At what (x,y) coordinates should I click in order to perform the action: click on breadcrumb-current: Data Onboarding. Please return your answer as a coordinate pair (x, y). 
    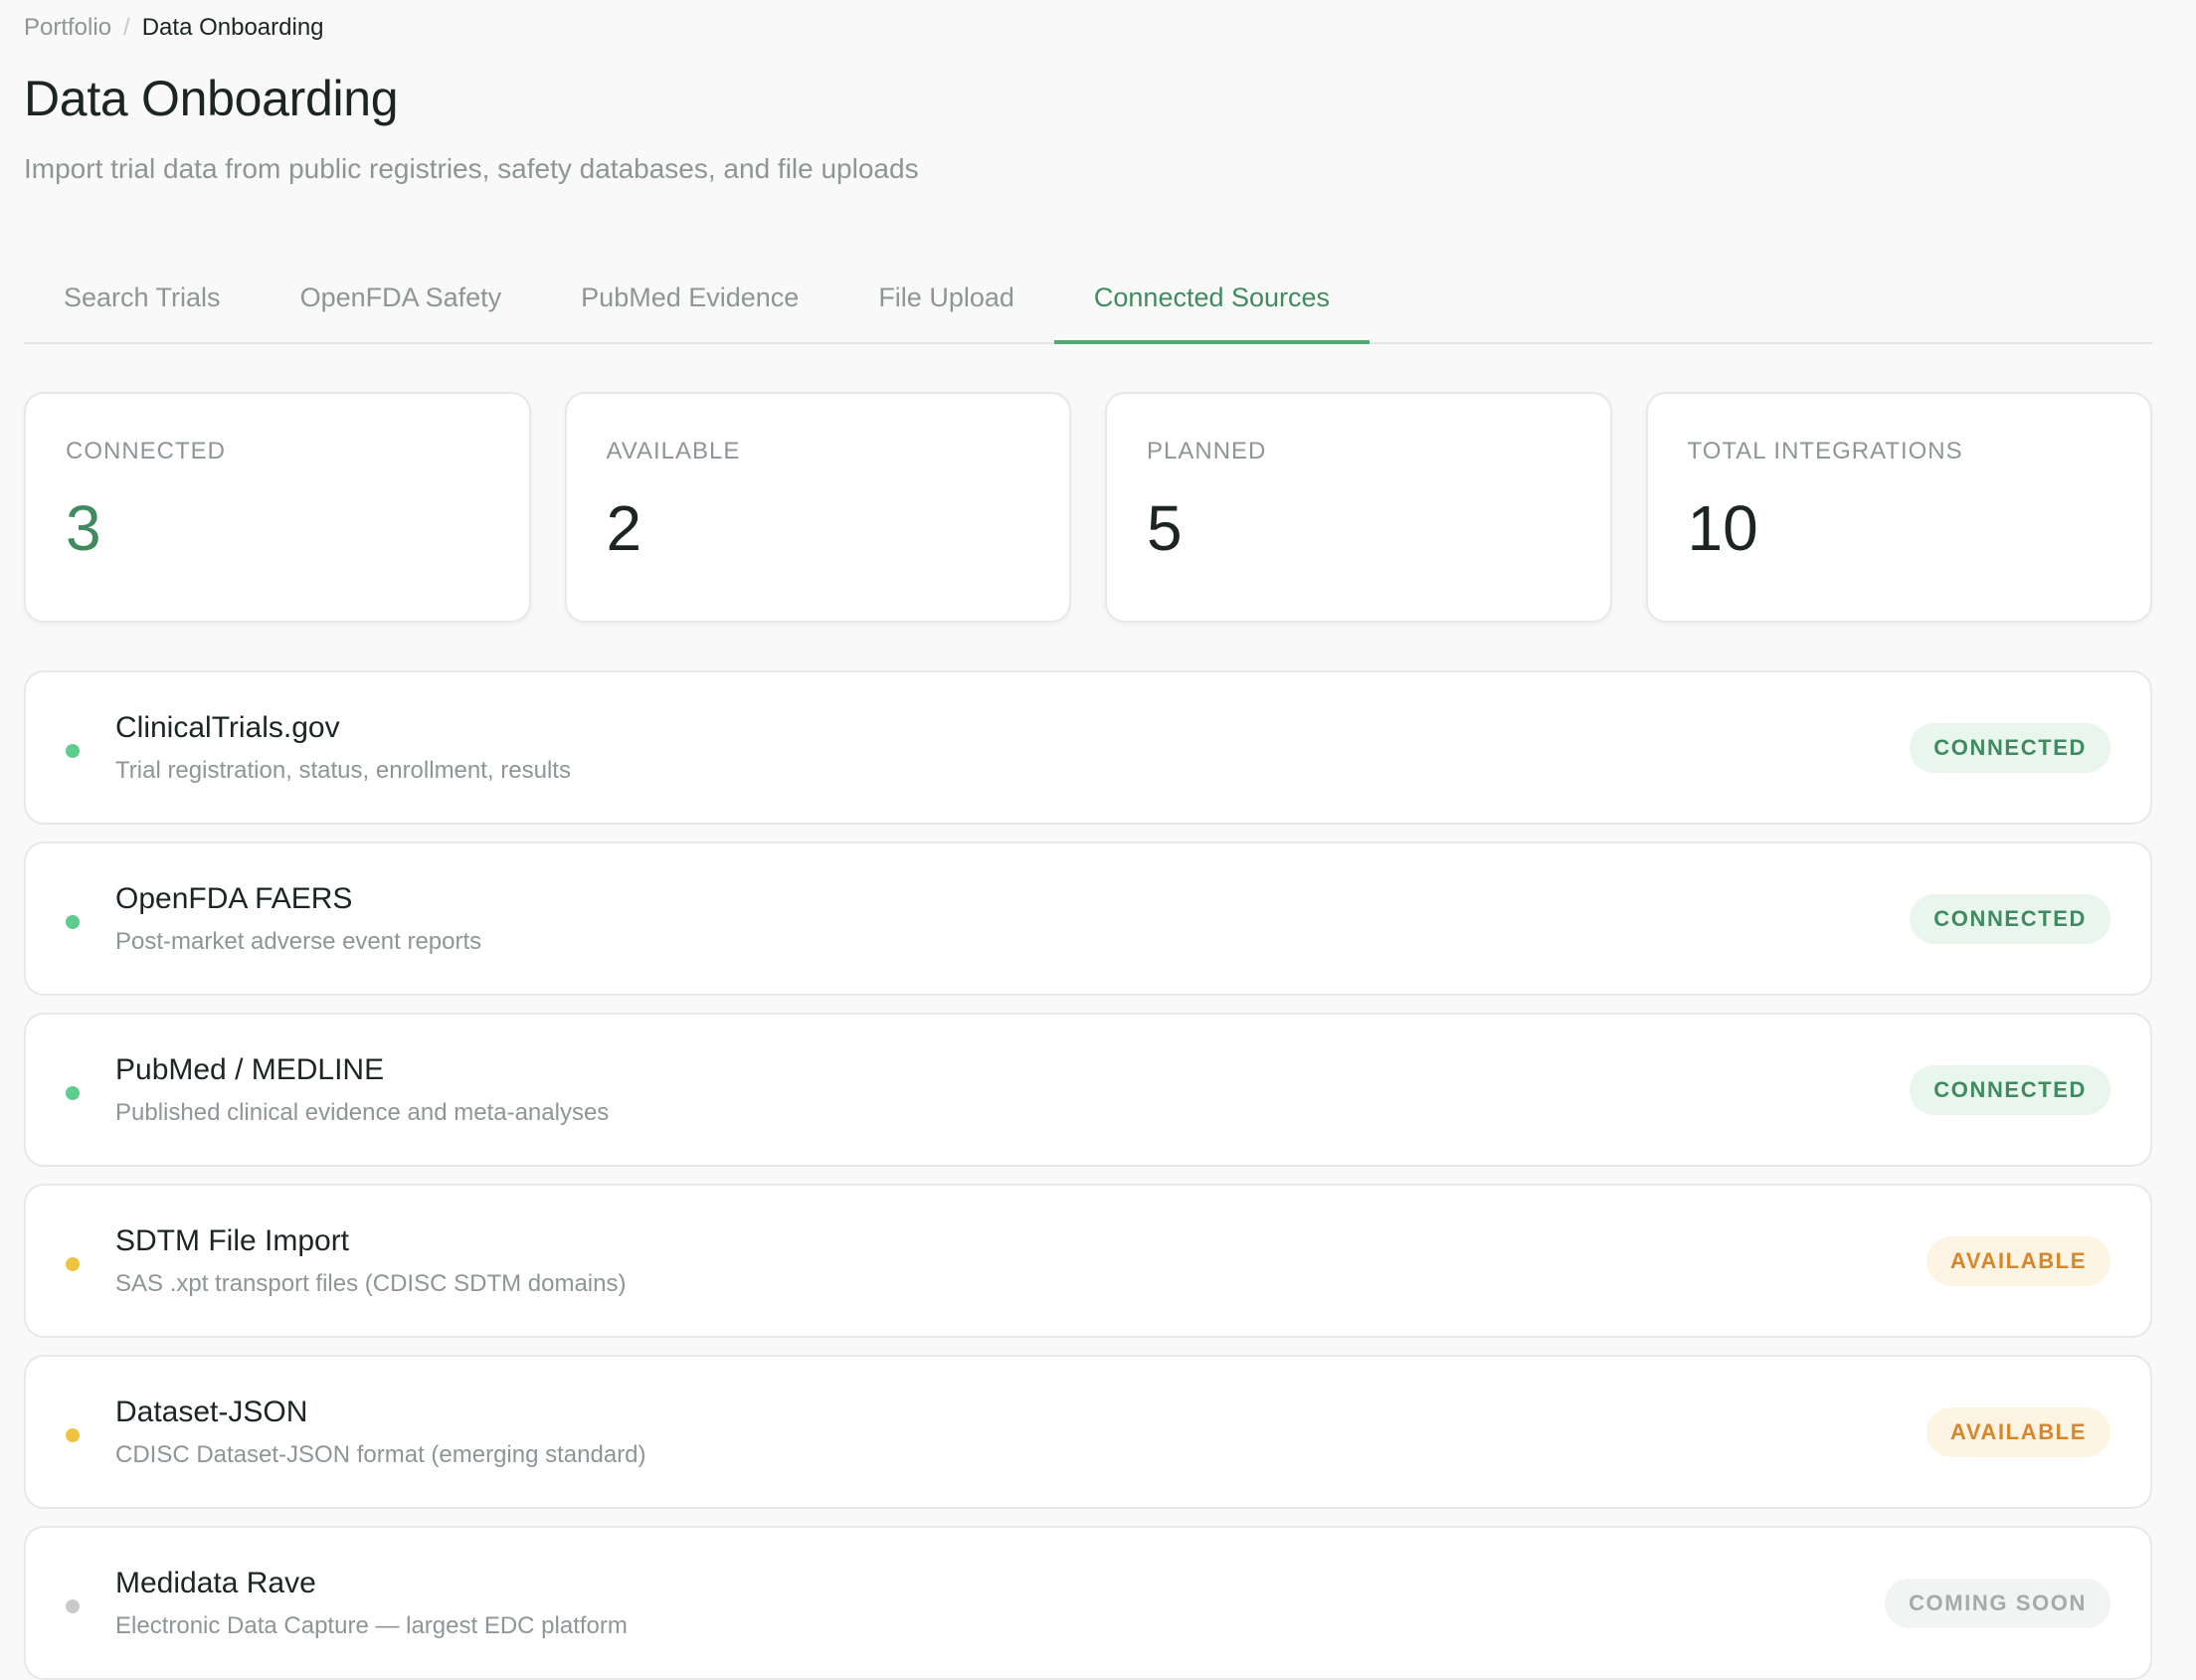
    Looking at the image, I should click on (232, 27).